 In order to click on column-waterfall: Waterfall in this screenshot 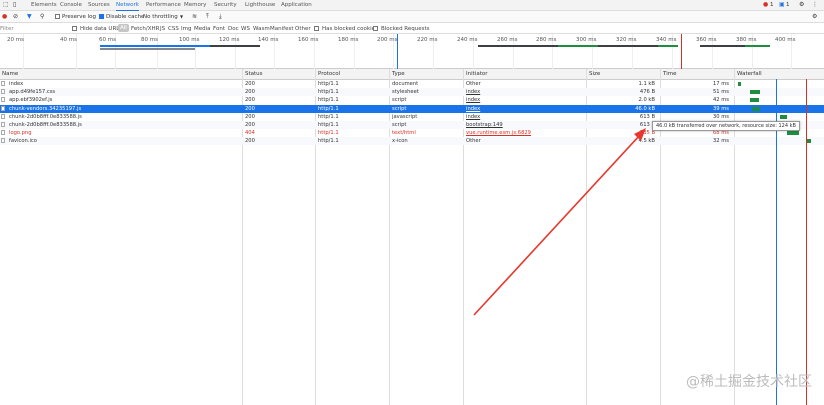, I will do `click(749, 74)`.